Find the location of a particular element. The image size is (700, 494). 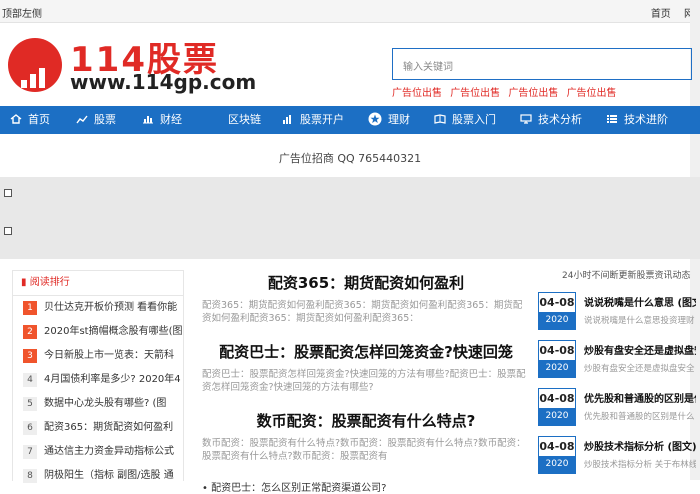

ranking-item: 8 阴极阳生（指标 副图/选股 通 is located at coordinates (98, 476).